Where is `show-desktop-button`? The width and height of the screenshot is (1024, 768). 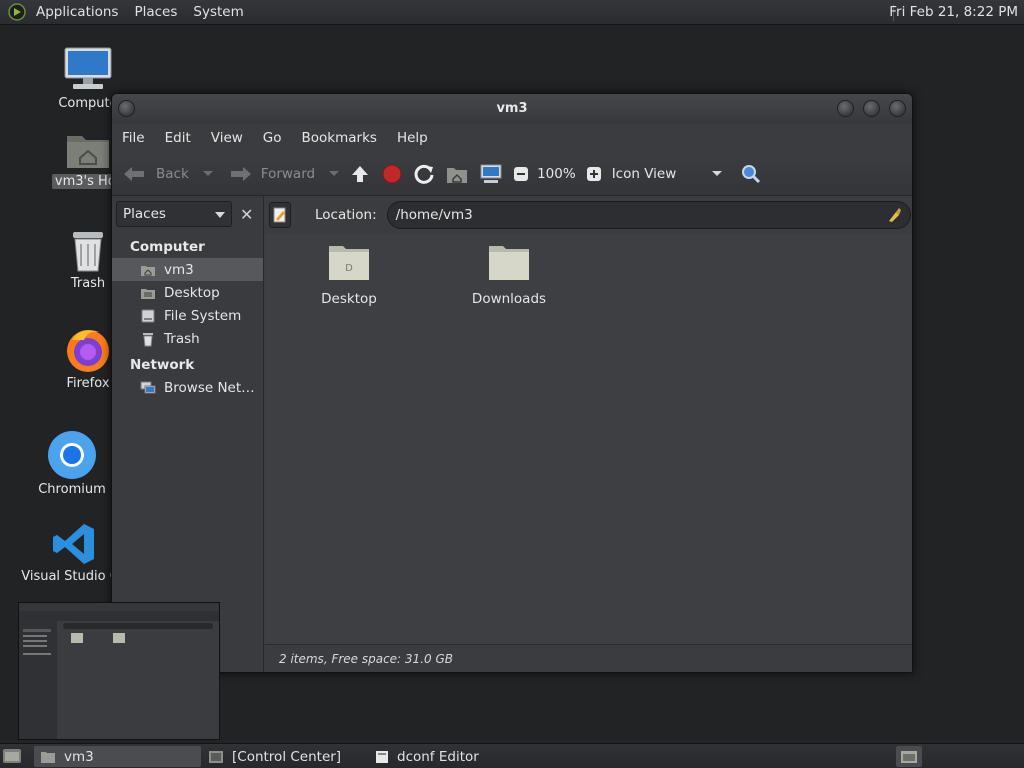
show-desktop-button is located at coordinates (12, 757).